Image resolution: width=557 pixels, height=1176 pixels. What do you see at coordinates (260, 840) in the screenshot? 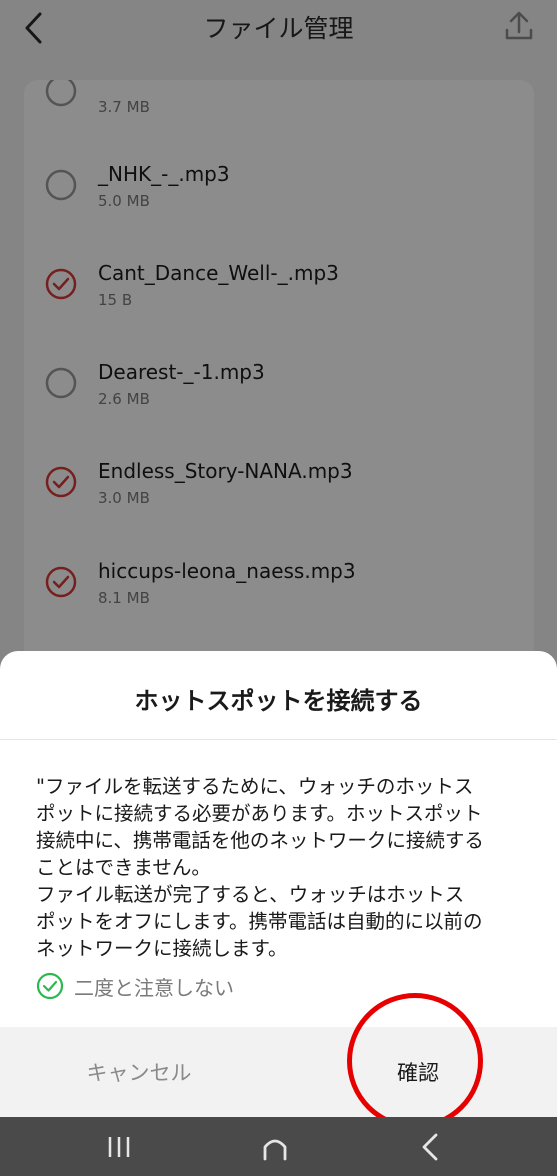
I see `message-line: 接続中に、携帯電話を他のネットワークに接続する` at bounding box center [260, 840].